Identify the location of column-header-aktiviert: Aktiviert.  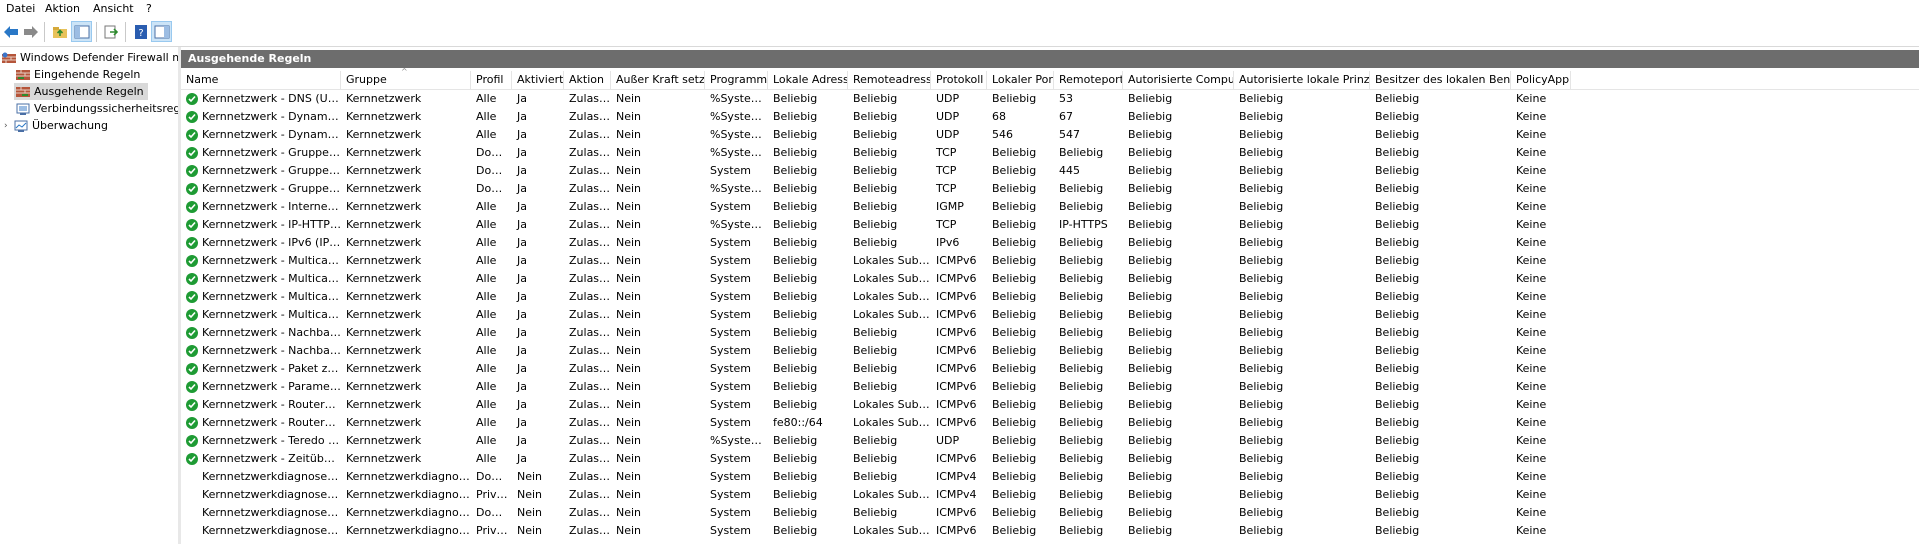
(538, 80).